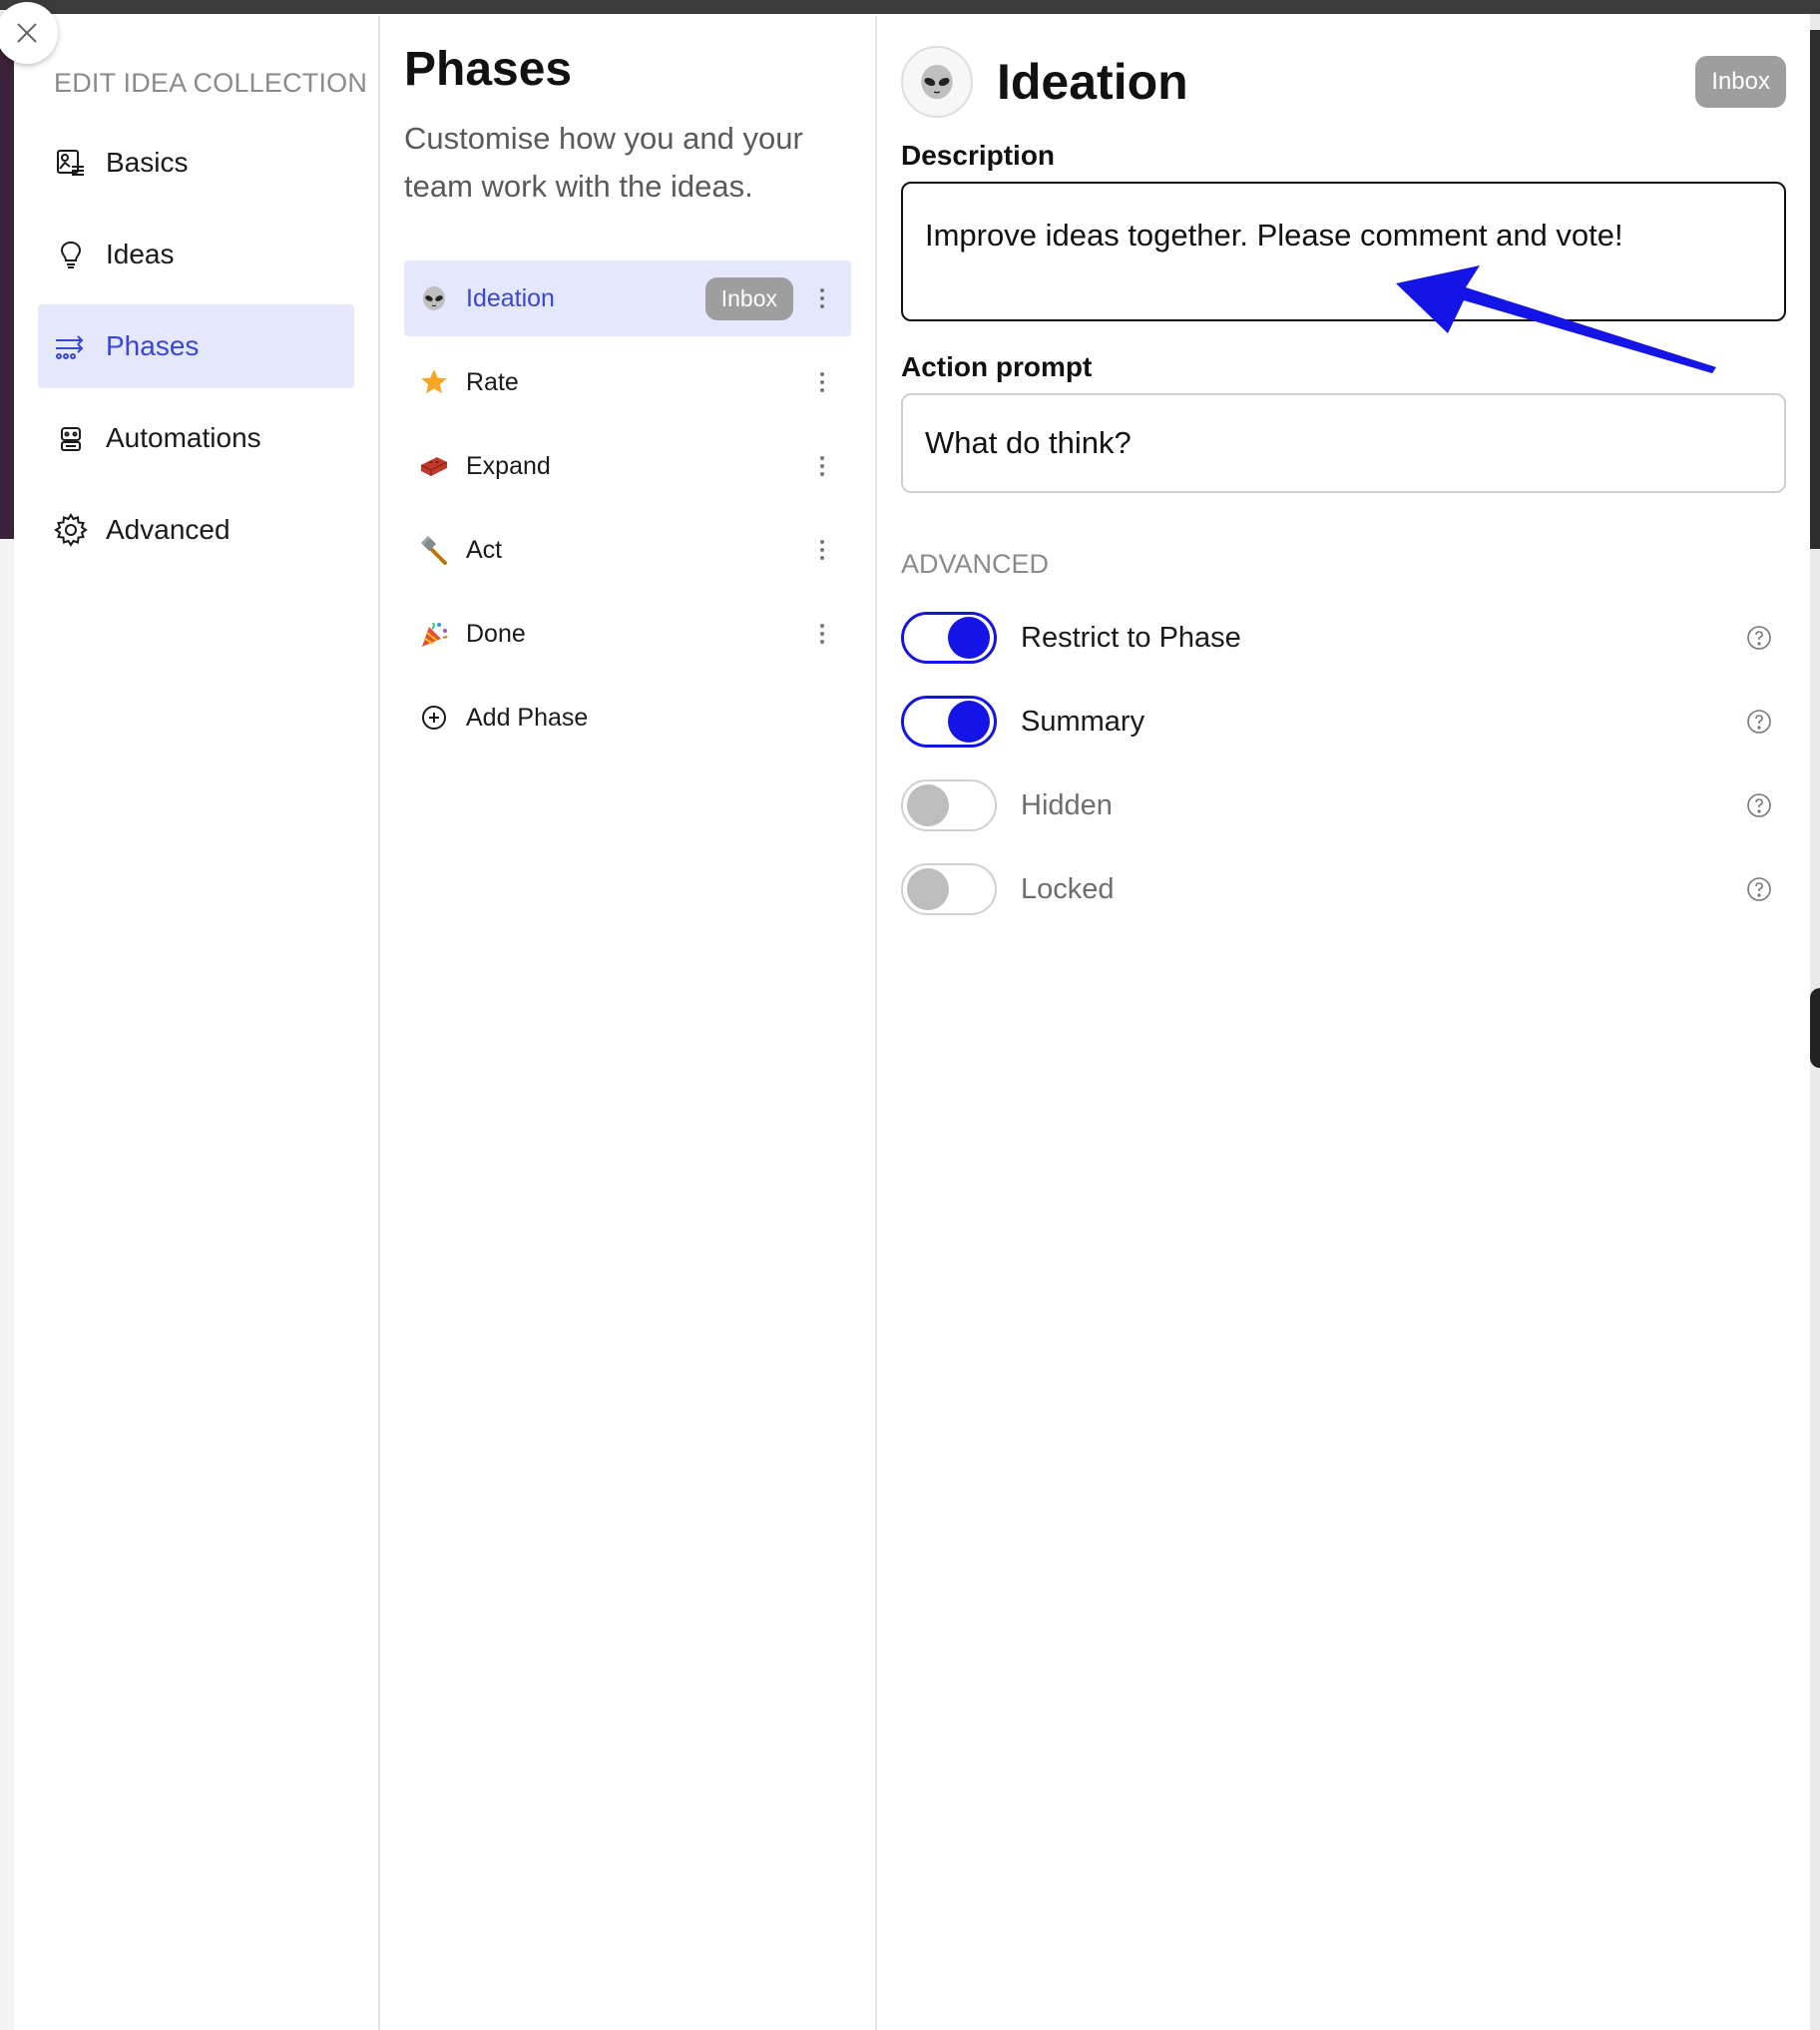  I want to click on hammer-icon, so click(434, 550).